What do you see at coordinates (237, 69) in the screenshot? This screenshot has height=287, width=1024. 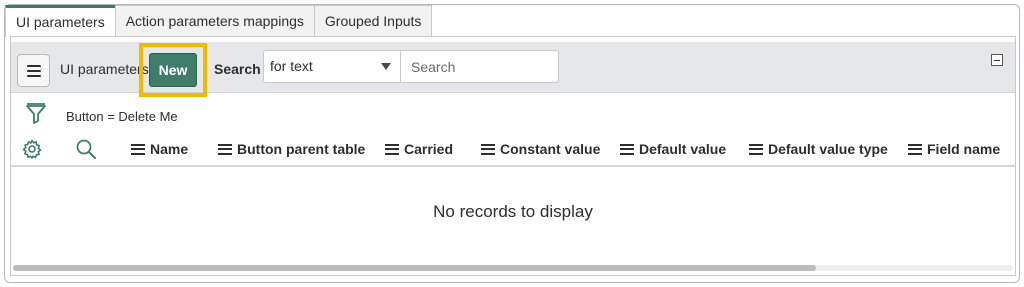 I see `search-label: Search` at bounding box center [237, 69].